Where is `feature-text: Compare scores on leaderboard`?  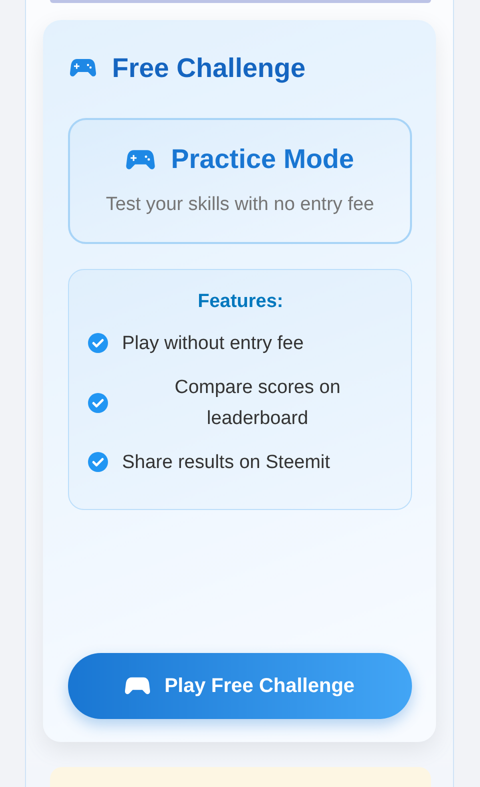
feature-text: Compare scores on leaderboard is located at coordinates (258, 403).